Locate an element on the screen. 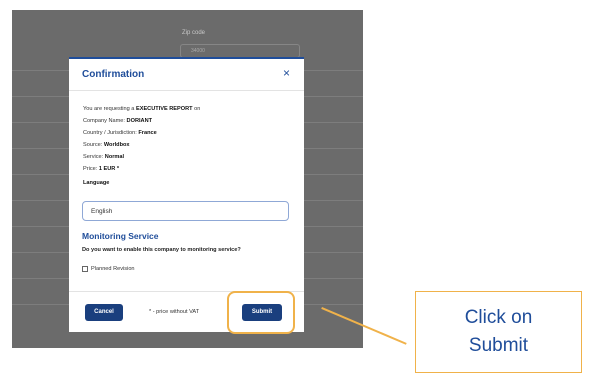  monitoring-service-title: Monitoring Service is located at coordinates (120, 236).